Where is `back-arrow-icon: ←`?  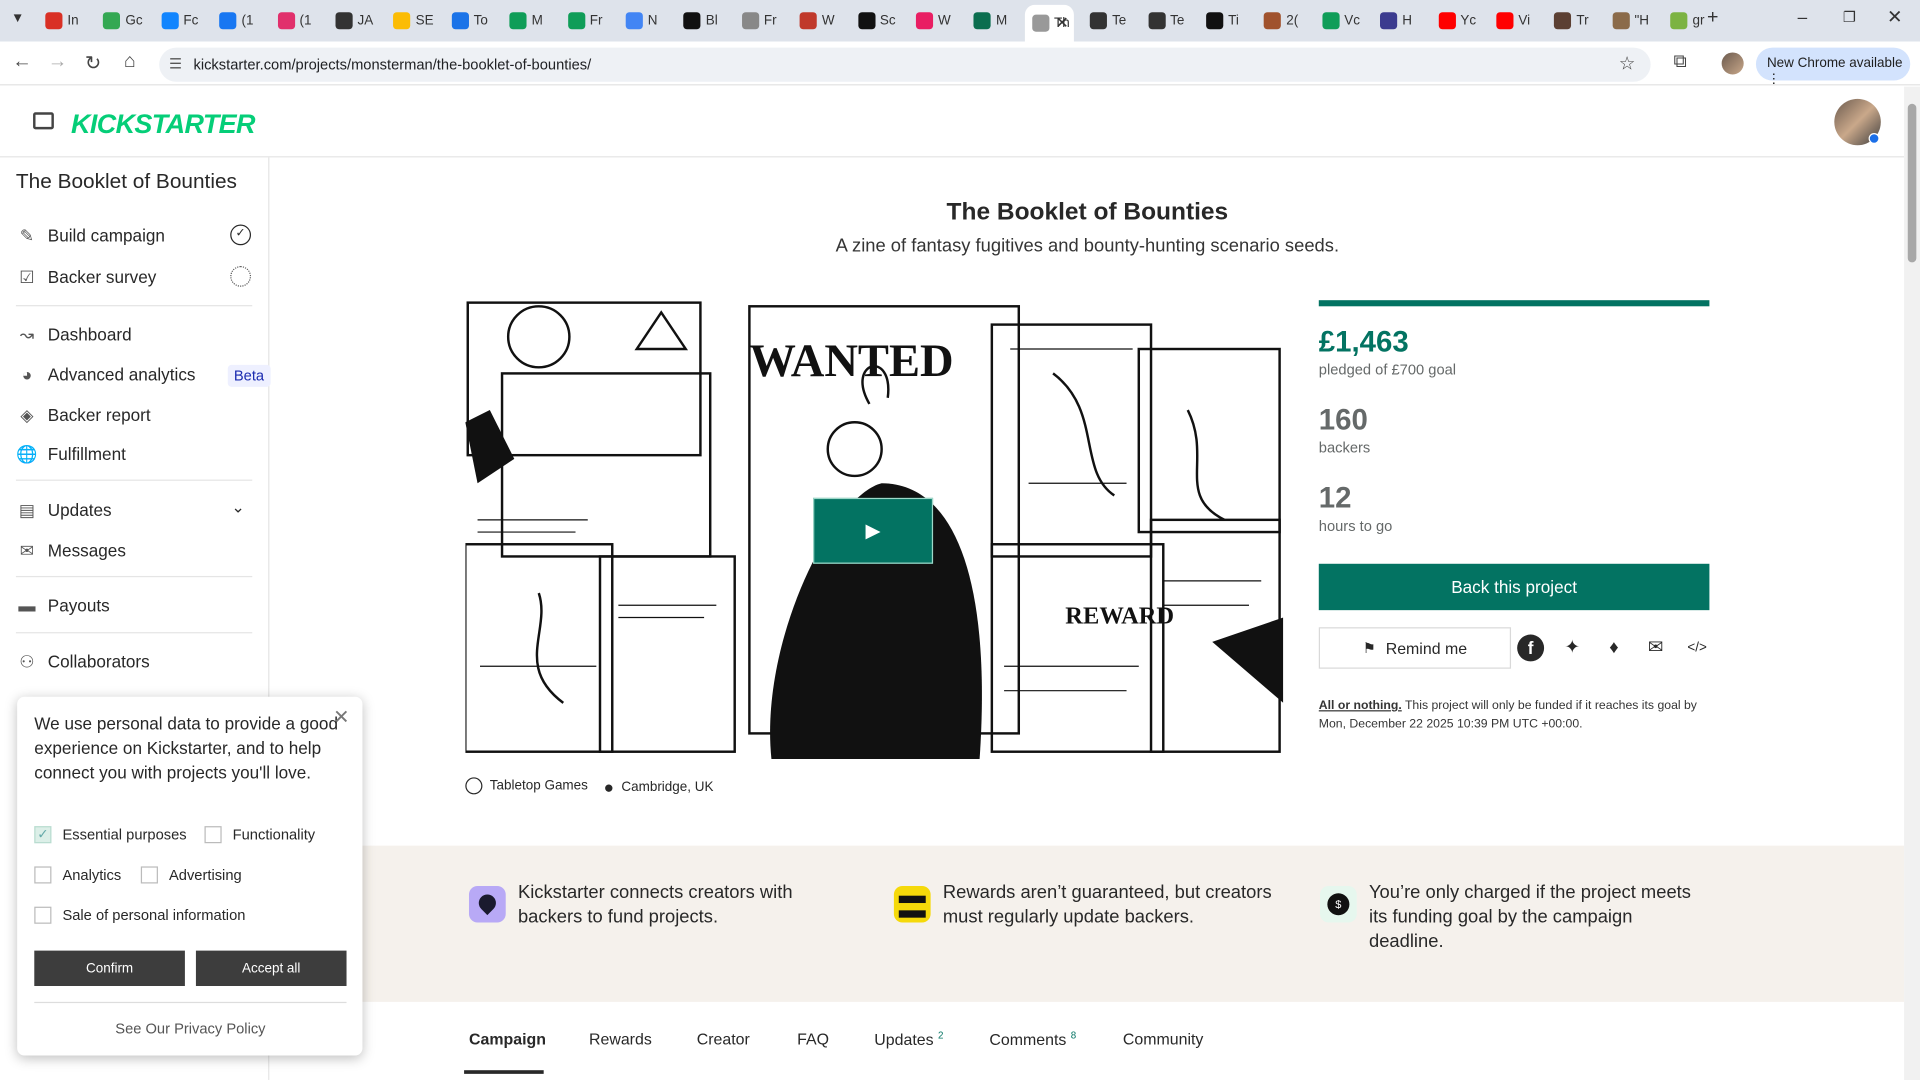 back-arrow-icon: ← is located at coordinates (22, 62).